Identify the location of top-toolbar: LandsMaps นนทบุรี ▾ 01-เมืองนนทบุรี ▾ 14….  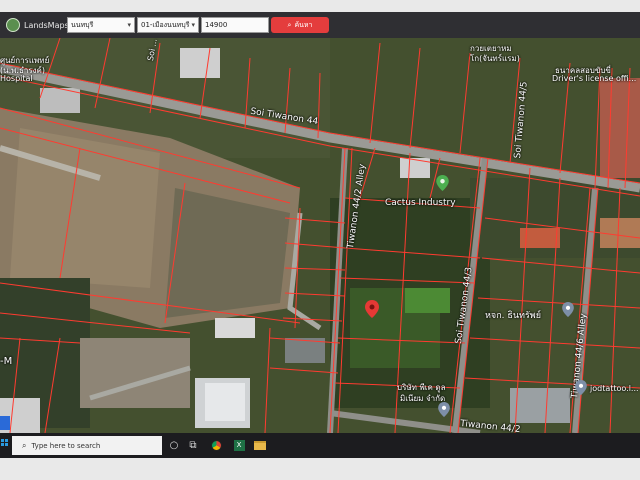
(320, 25).